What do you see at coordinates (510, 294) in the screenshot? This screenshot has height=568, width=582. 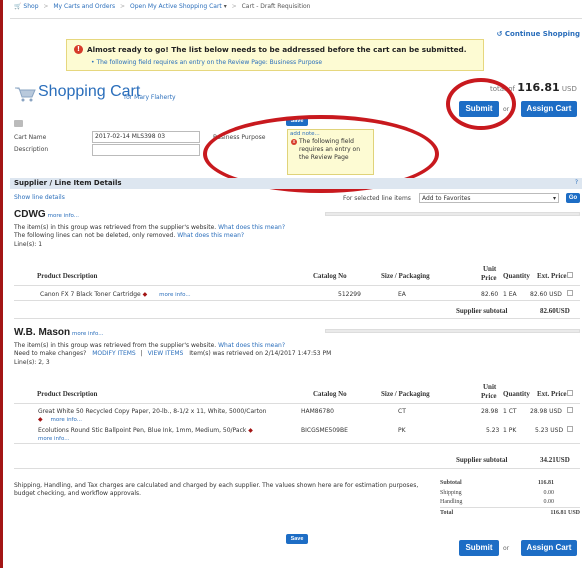 I see `quantity: 1 EA` at bounding box center [510, 294].